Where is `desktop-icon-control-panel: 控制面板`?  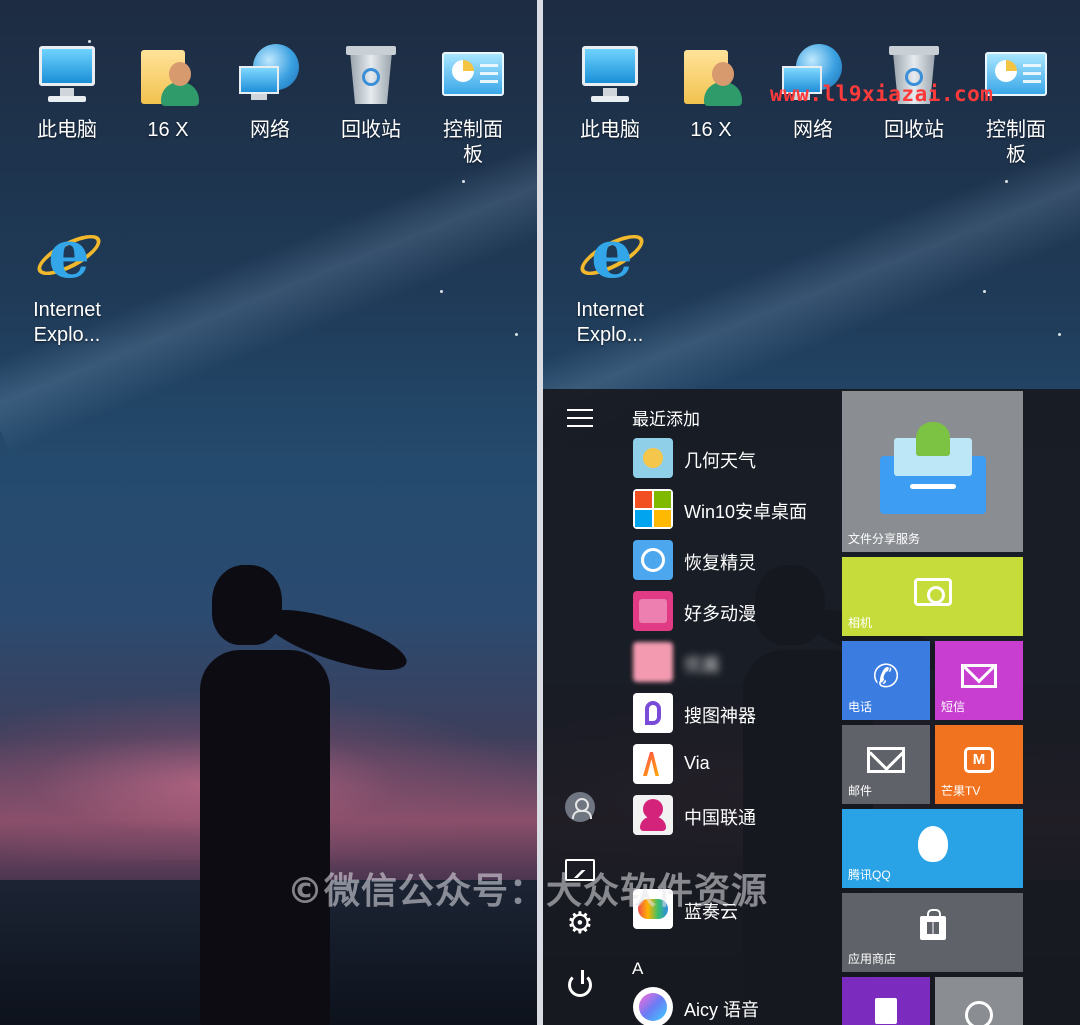
desktop-icon-control-panel: 控制面板 is located at coordinates (473, 105).